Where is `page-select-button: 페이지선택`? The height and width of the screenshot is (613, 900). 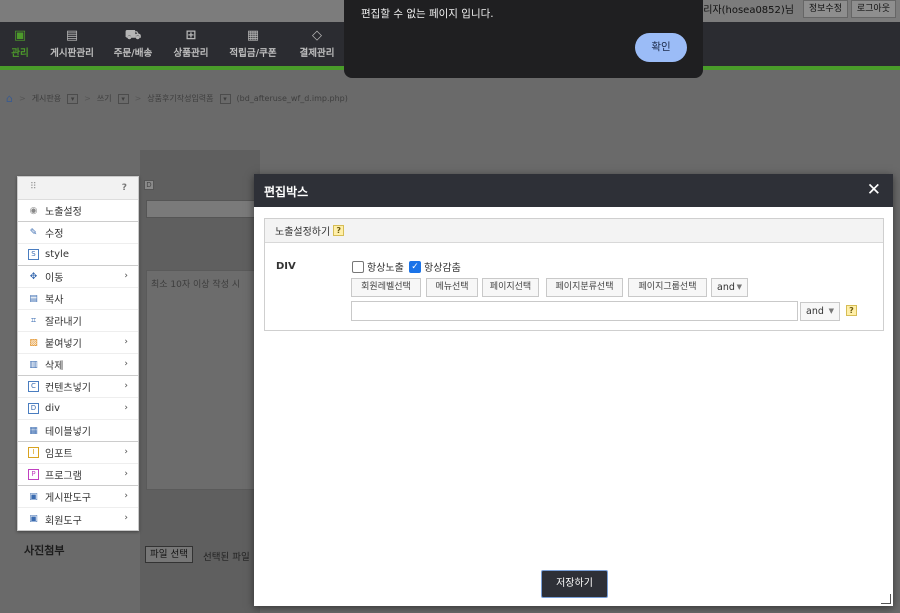 page-select-button: 페이지선택 is located at coordinates (510, 287).